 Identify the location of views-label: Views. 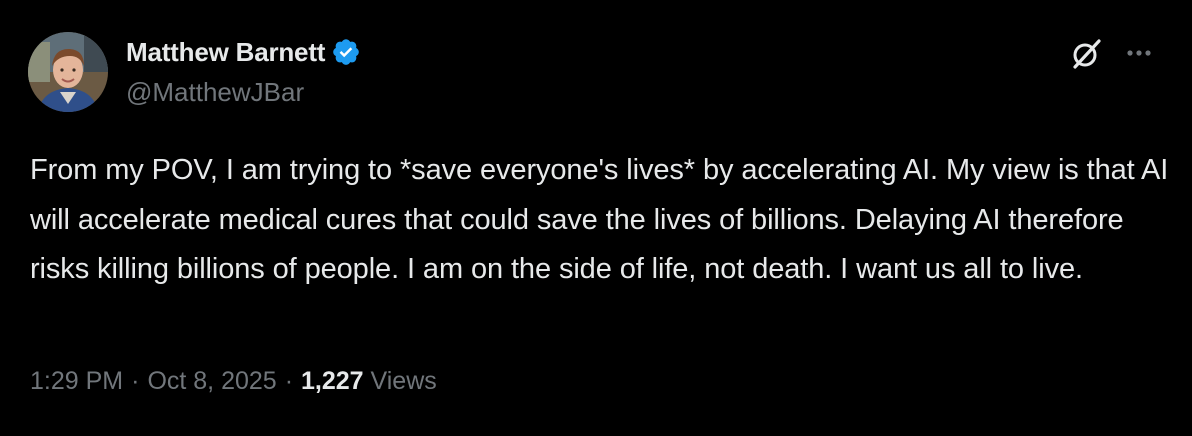
(400, 381).